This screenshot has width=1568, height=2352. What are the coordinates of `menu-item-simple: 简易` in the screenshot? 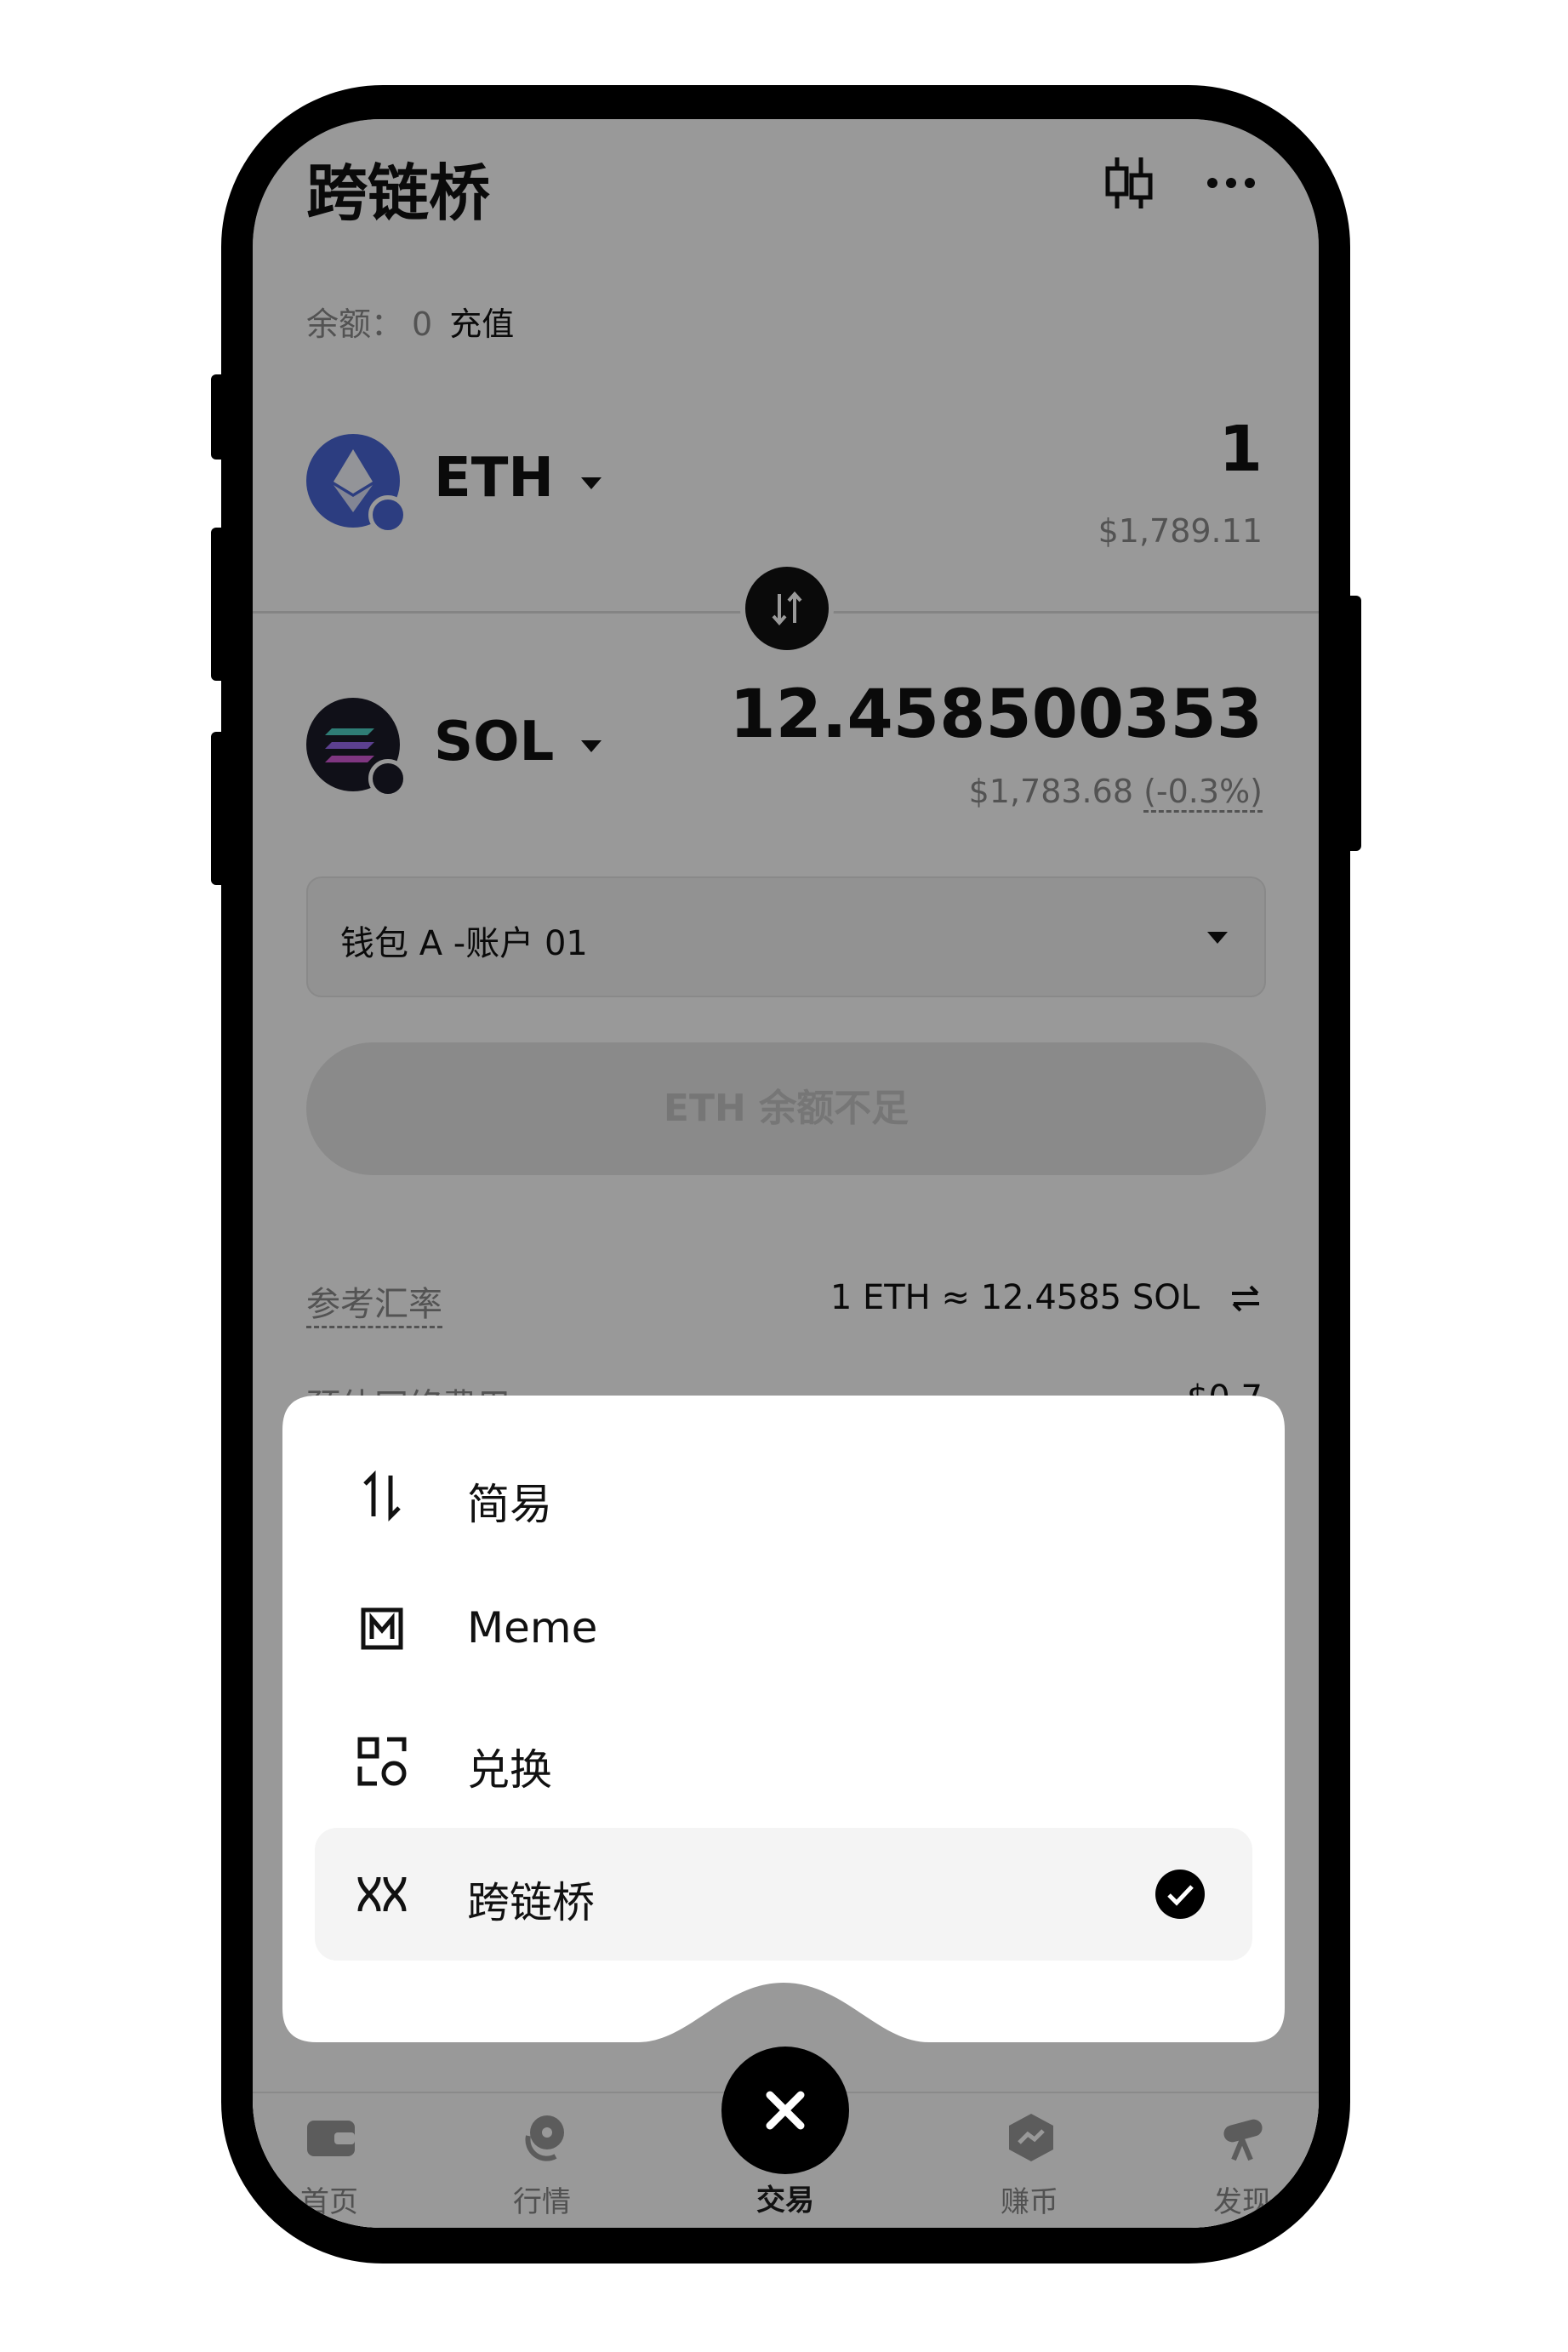 It's located at (784, 1496).